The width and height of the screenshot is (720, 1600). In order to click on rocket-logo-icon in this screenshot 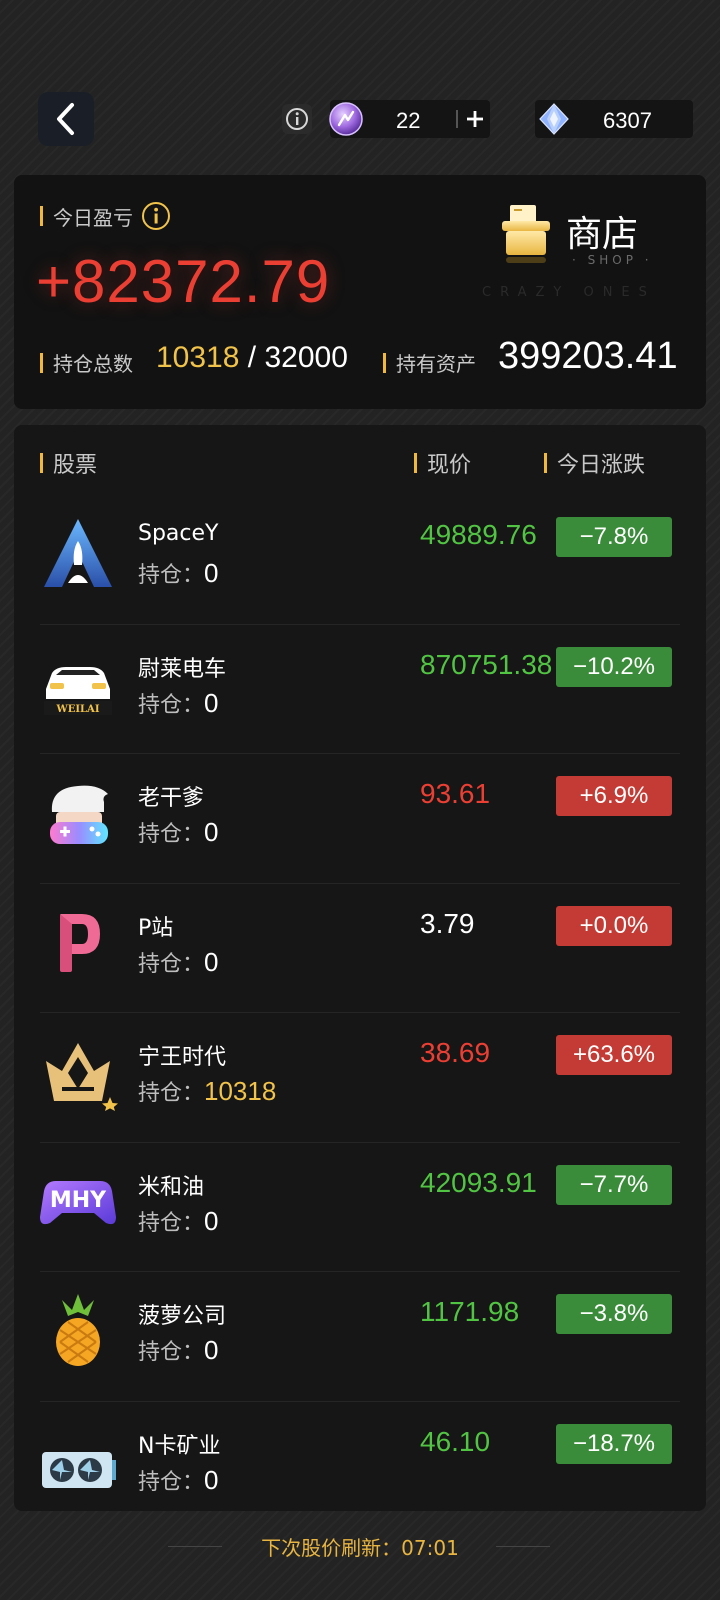, I will do `click(78, 553)`.